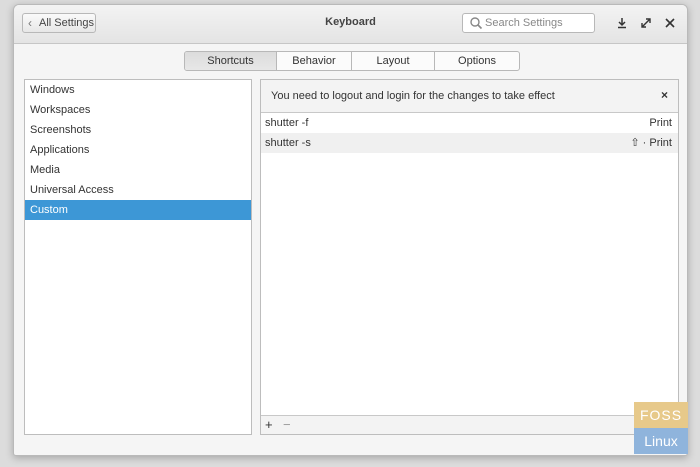  What do you see at coordinates (651, 143) in the screenshot?
I see `shortcut-key: ⇧ · Print` at bounding box center [651, 143].